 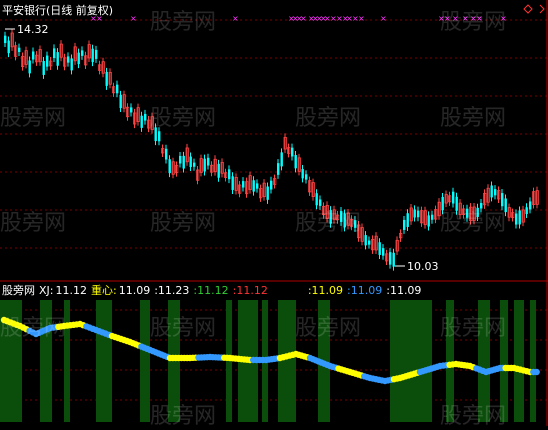 I want to click on indicator-value-5: :11.09, so click(x=365, y=290).